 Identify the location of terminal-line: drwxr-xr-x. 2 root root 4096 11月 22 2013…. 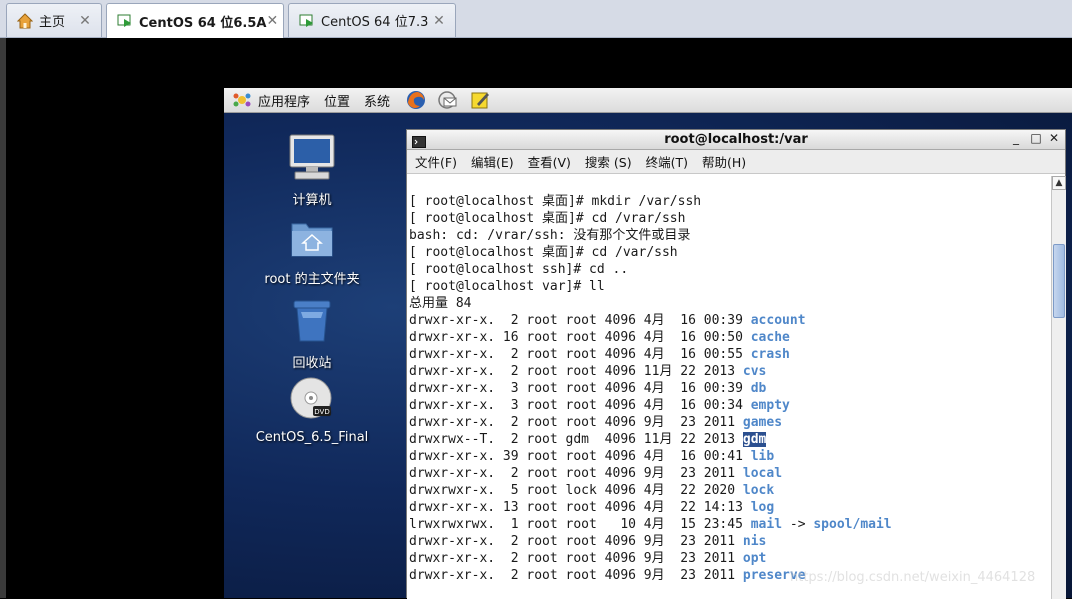
(730, 371).